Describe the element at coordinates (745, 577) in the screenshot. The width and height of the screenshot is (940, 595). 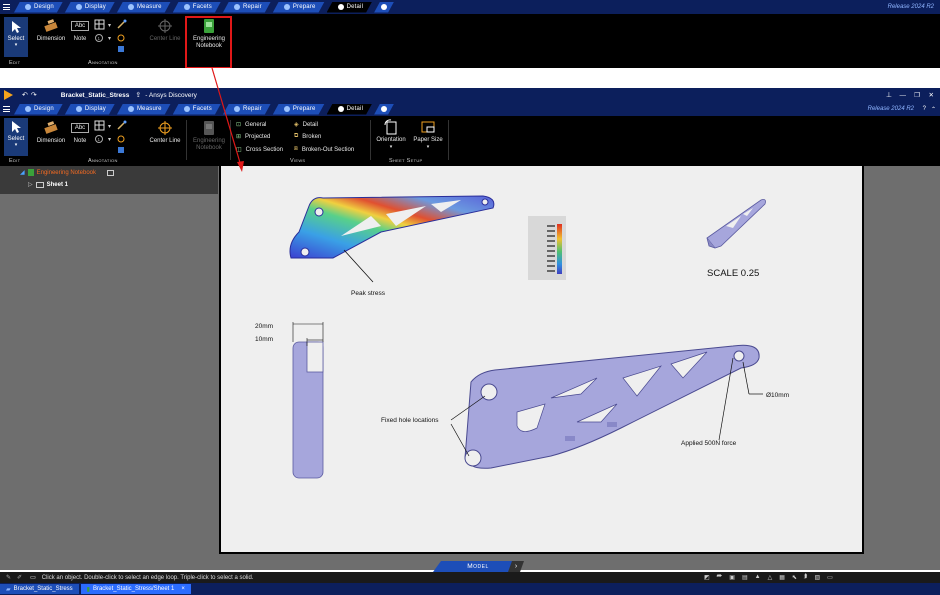
I see `view-icon: ▤` at that location.